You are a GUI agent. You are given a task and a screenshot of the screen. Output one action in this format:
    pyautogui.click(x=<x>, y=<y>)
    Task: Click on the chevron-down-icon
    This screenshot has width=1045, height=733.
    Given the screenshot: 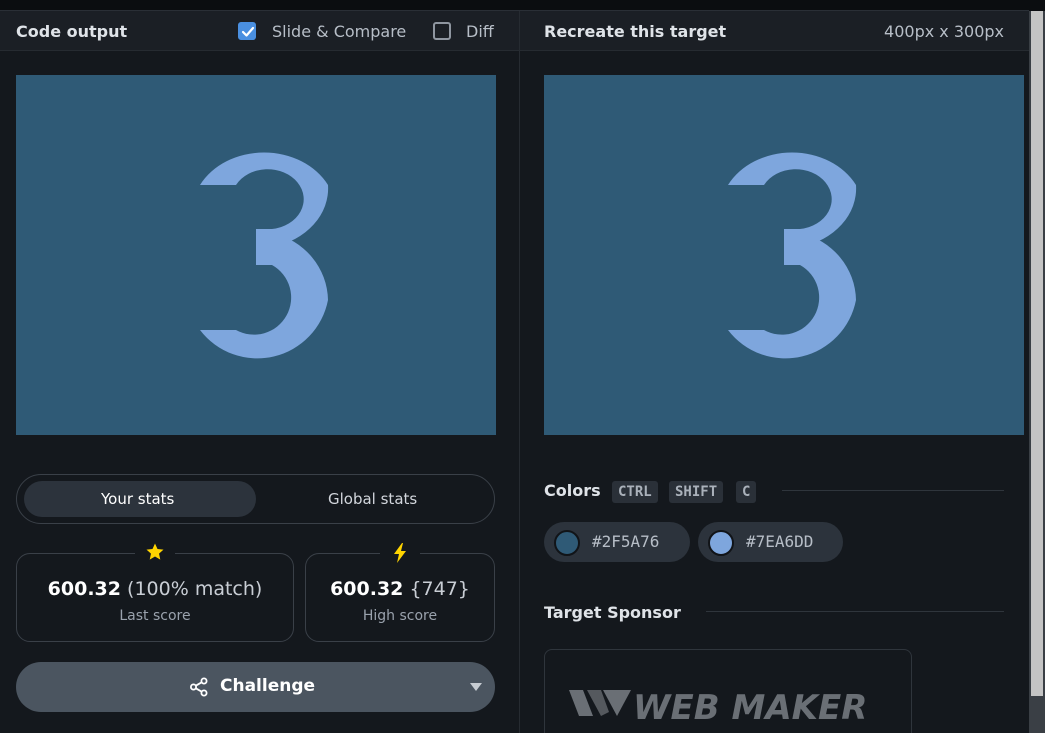 What is the action you would take?
    pyautogui.click(x=476, y=687)
    